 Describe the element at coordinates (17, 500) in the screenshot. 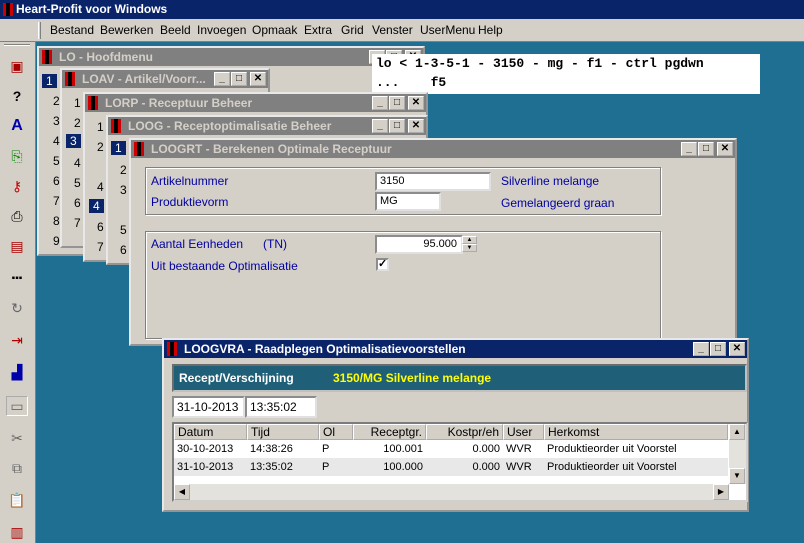

I see `paste-icon: 📋` at that location.